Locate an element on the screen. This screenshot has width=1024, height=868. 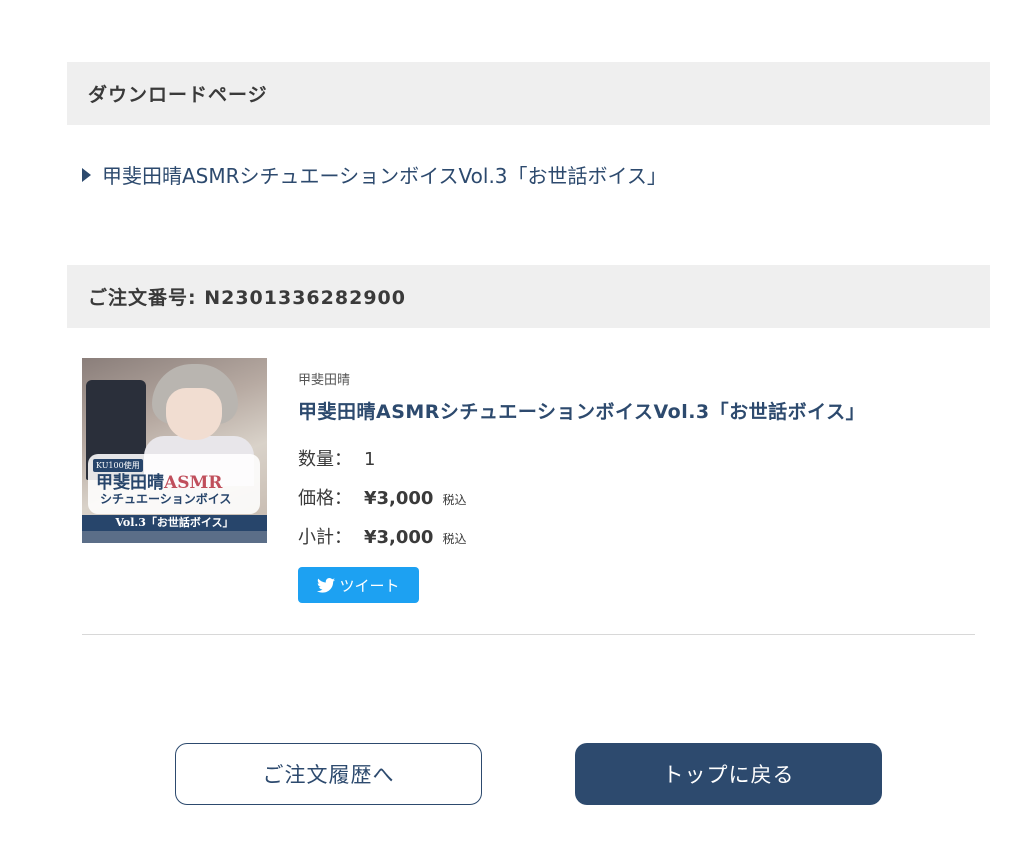
subtotal-row: 小計： ¥3,000 税込 is located at coordinates (382, 536).